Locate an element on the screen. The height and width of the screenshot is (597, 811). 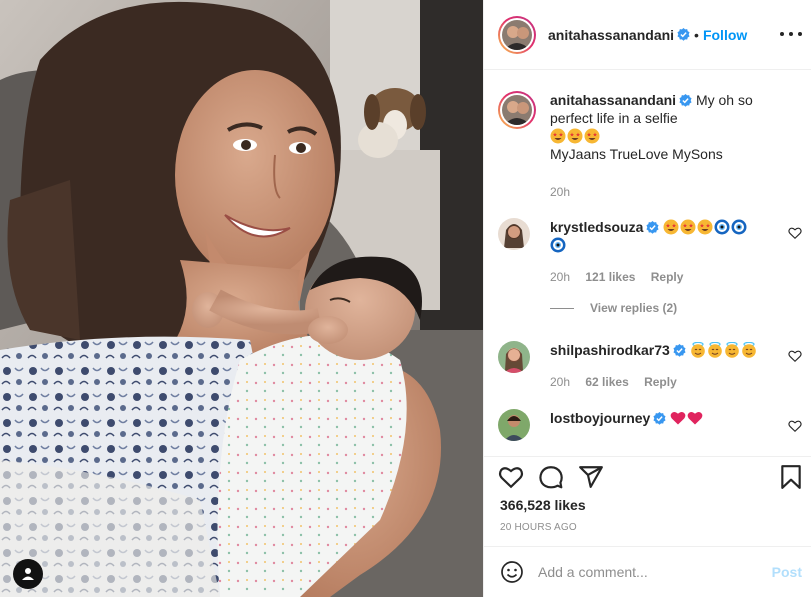
post-like-count: 366,528 likes is located at coordinates (543, 505).